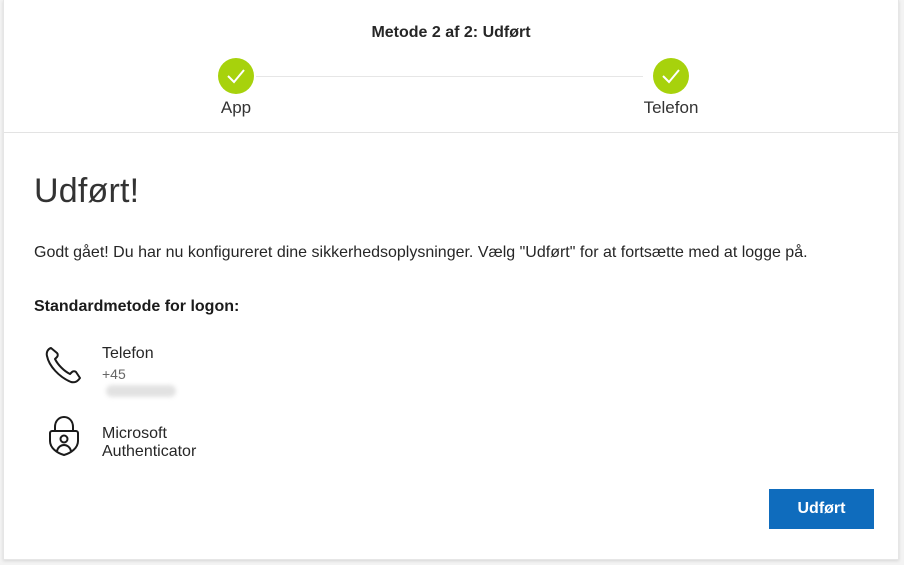 The height and width of the screenshot is (565, 904). What do you see at coordinates (141, 391) in the screenshot?
I see `redacted-number` at bounding box center [141, 391].